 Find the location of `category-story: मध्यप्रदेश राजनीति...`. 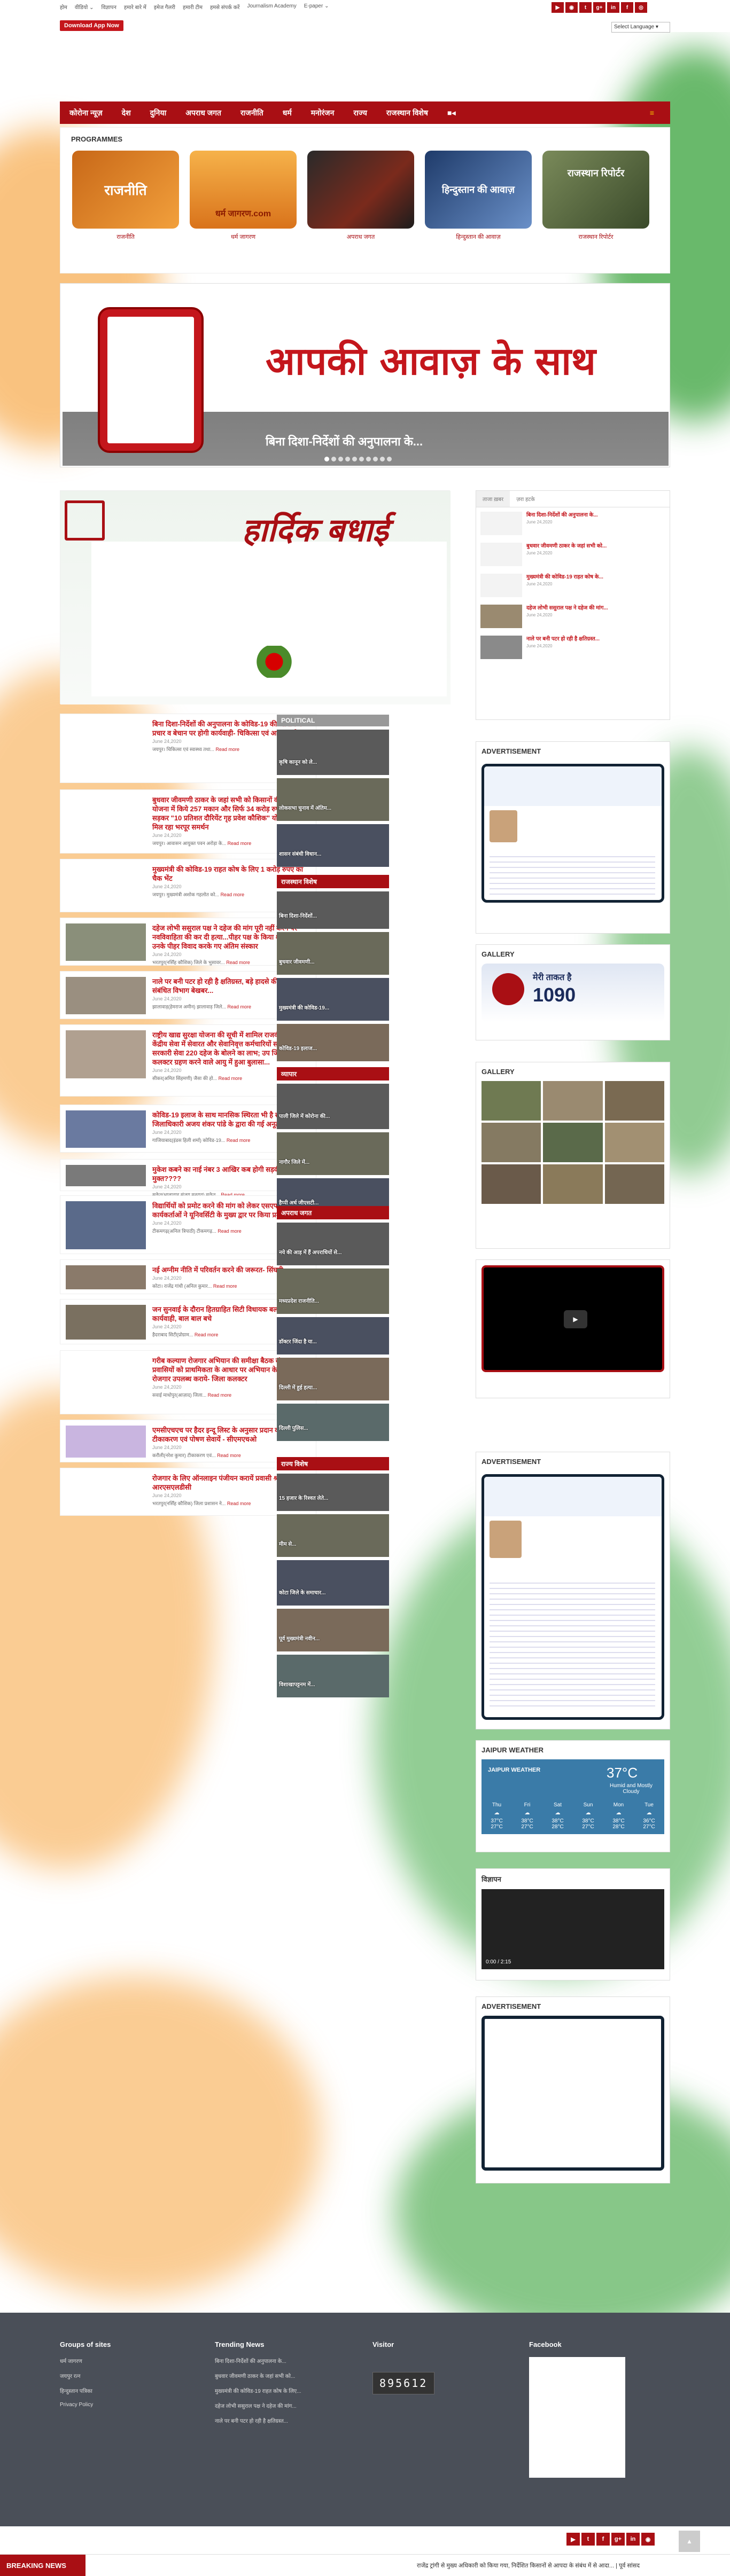

category-story: मध्यप्रदेश राजनीति... is located at coordinates (333, 1291).